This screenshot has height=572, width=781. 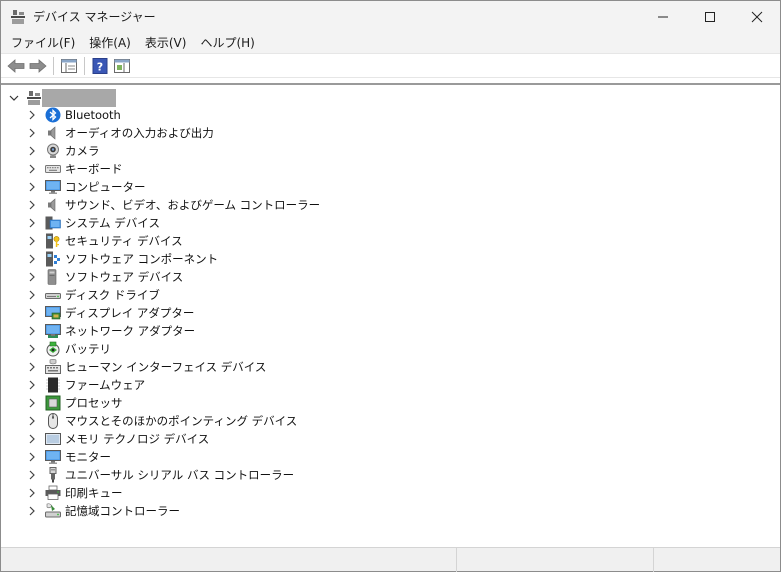 I want to click on menu-help: ヘルプ(H), so click(x=227, y=43).